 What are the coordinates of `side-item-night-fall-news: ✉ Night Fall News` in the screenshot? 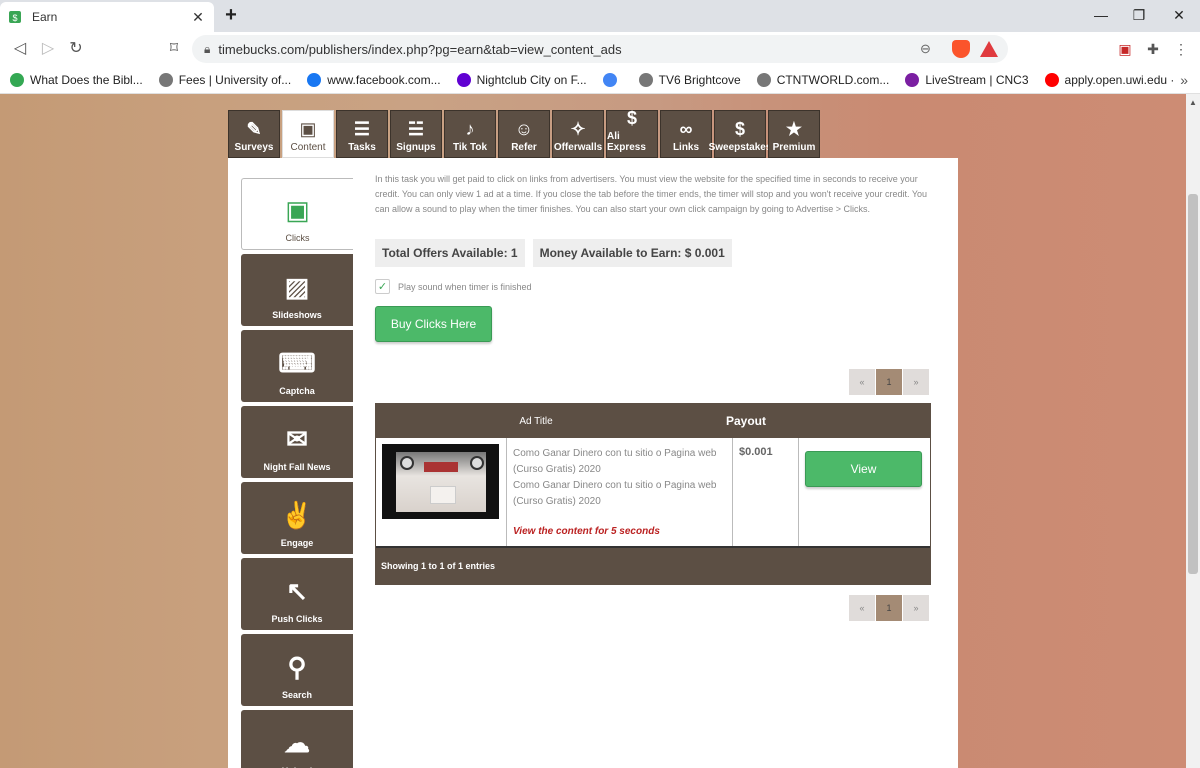 It's located at (297, 442).